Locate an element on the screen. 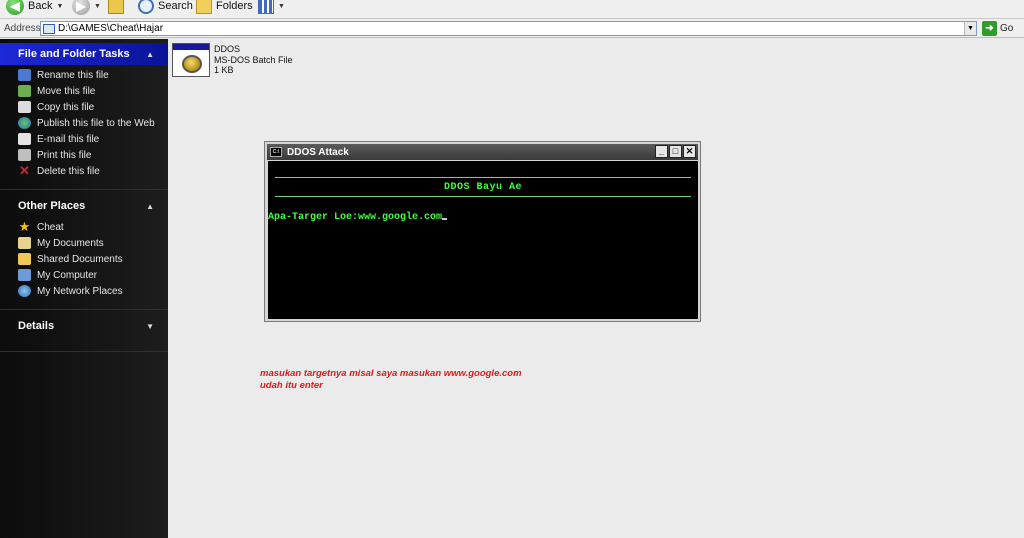 This screenshot has height=538, width=1024. globe-icon is located at coordinates (24, 123).